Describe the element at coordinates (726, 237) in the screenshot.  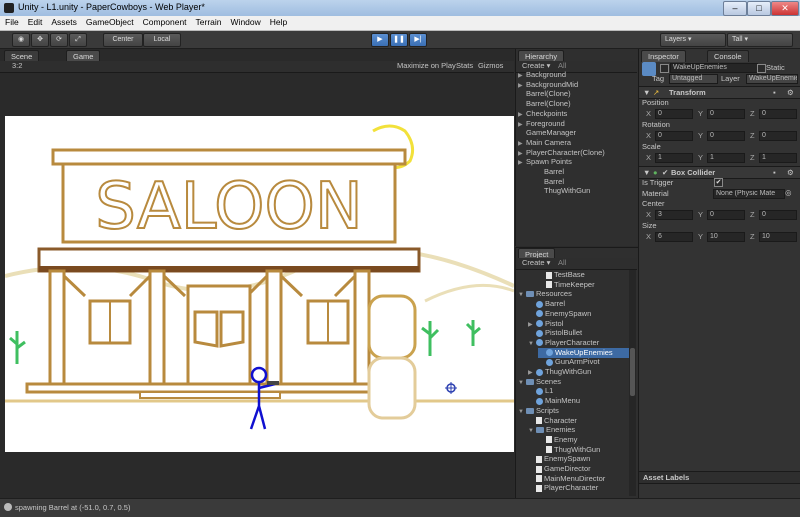
I see `size-y-field: 10` at that location.